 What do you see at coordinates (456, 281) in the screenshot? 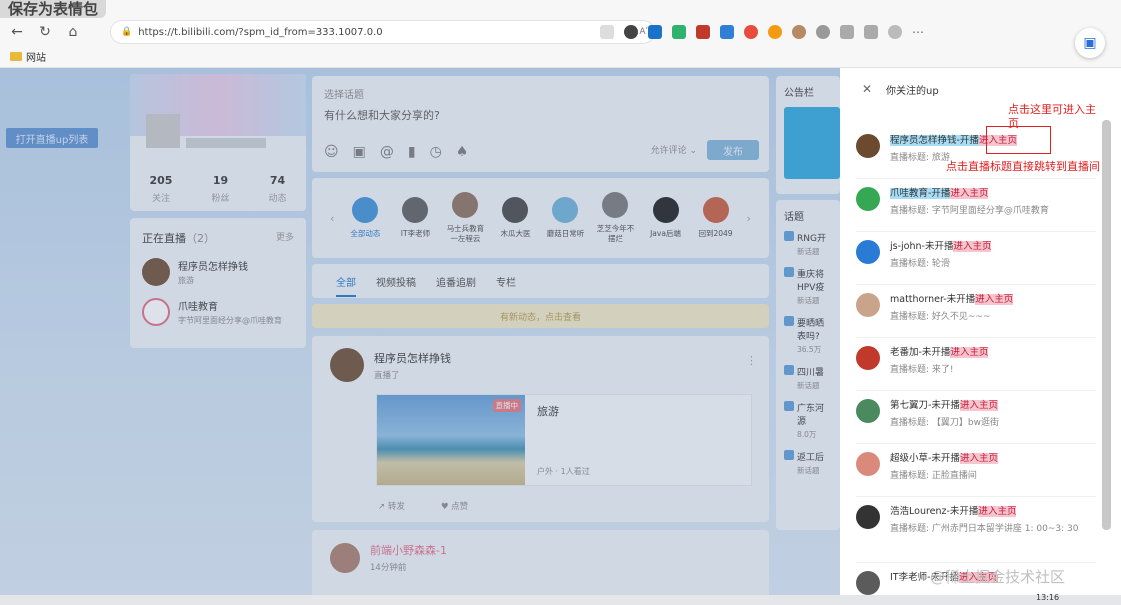
I see `tab-bangumi: 追番追剧` at bounding box center [456, 281].